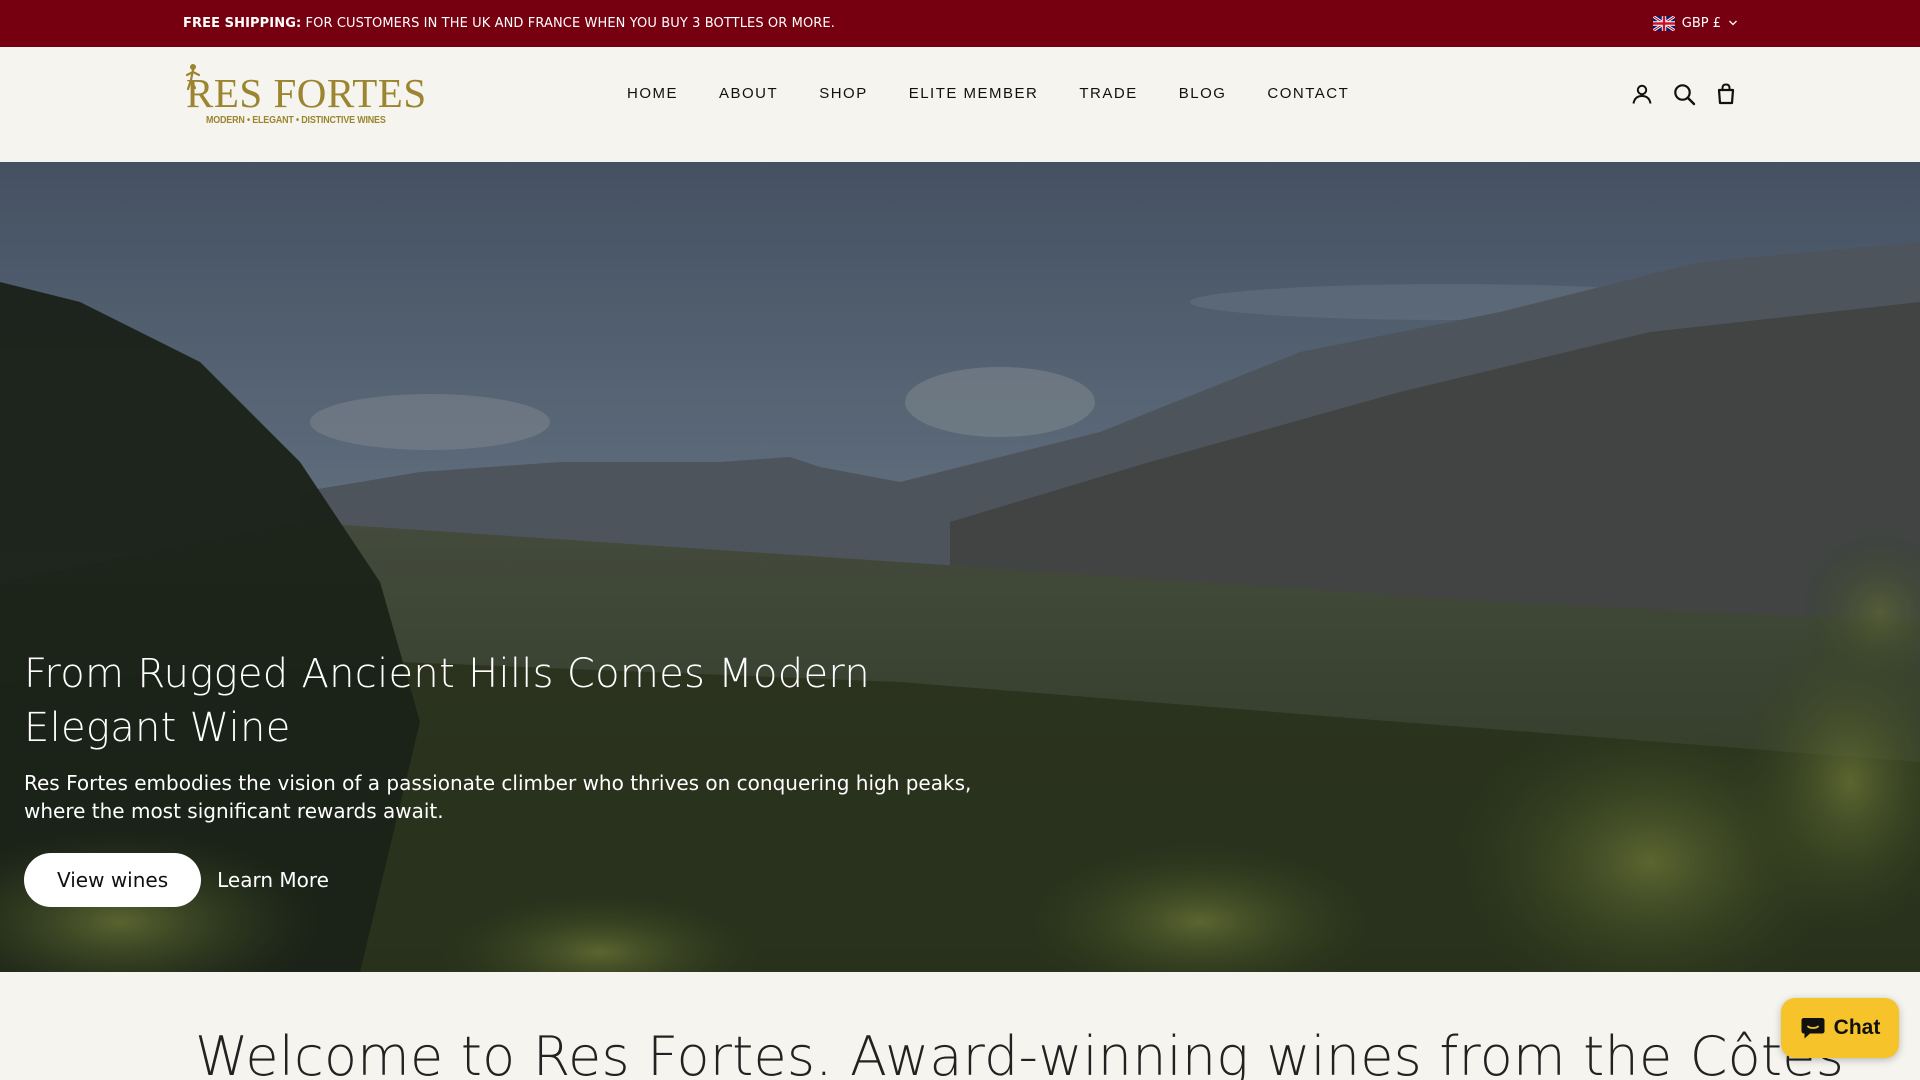  I want to click on logo-wordmark: RES FORTES, so click(306, 93).